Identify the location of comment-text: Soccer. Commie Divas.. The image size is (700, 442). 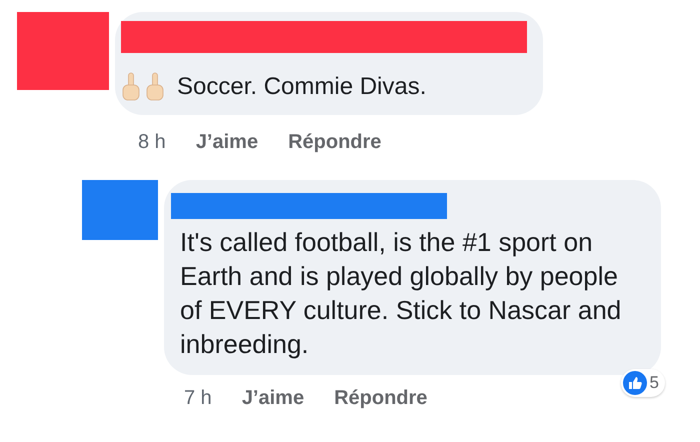
(301, 87).